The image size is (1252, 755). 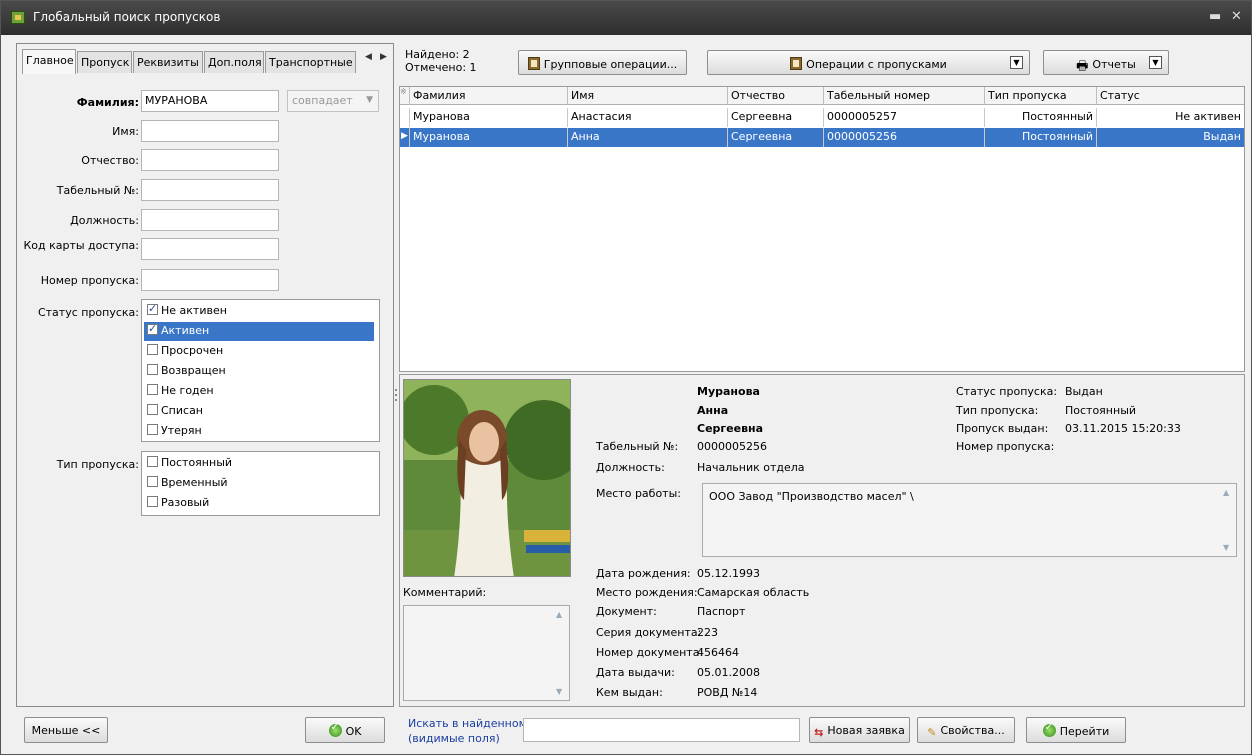 I want to click on tab-transport: Транспортные, so click(x=310, y=62).